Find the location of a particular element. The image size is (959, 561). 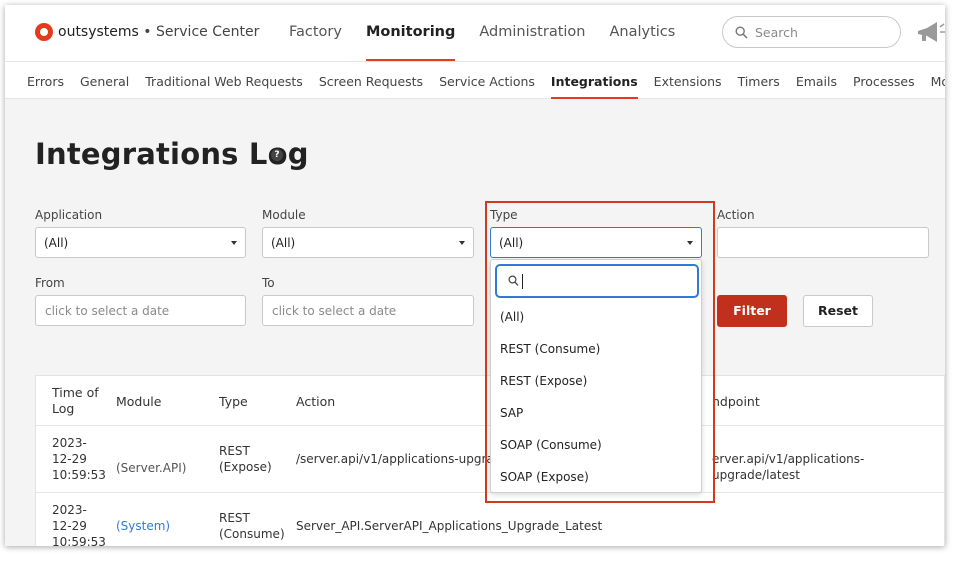

subnav-general: General is located at coordinates (104, 80).